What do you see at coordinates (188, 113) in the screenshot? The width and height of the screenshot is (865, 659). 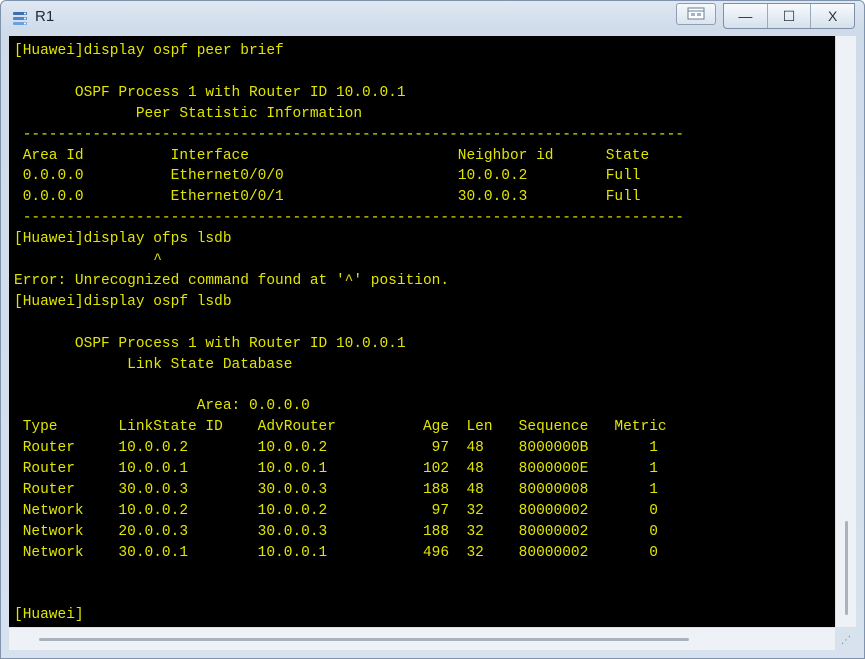 I see `terminal-line: Peer Statistic Information` at bounding box center [188, 113].